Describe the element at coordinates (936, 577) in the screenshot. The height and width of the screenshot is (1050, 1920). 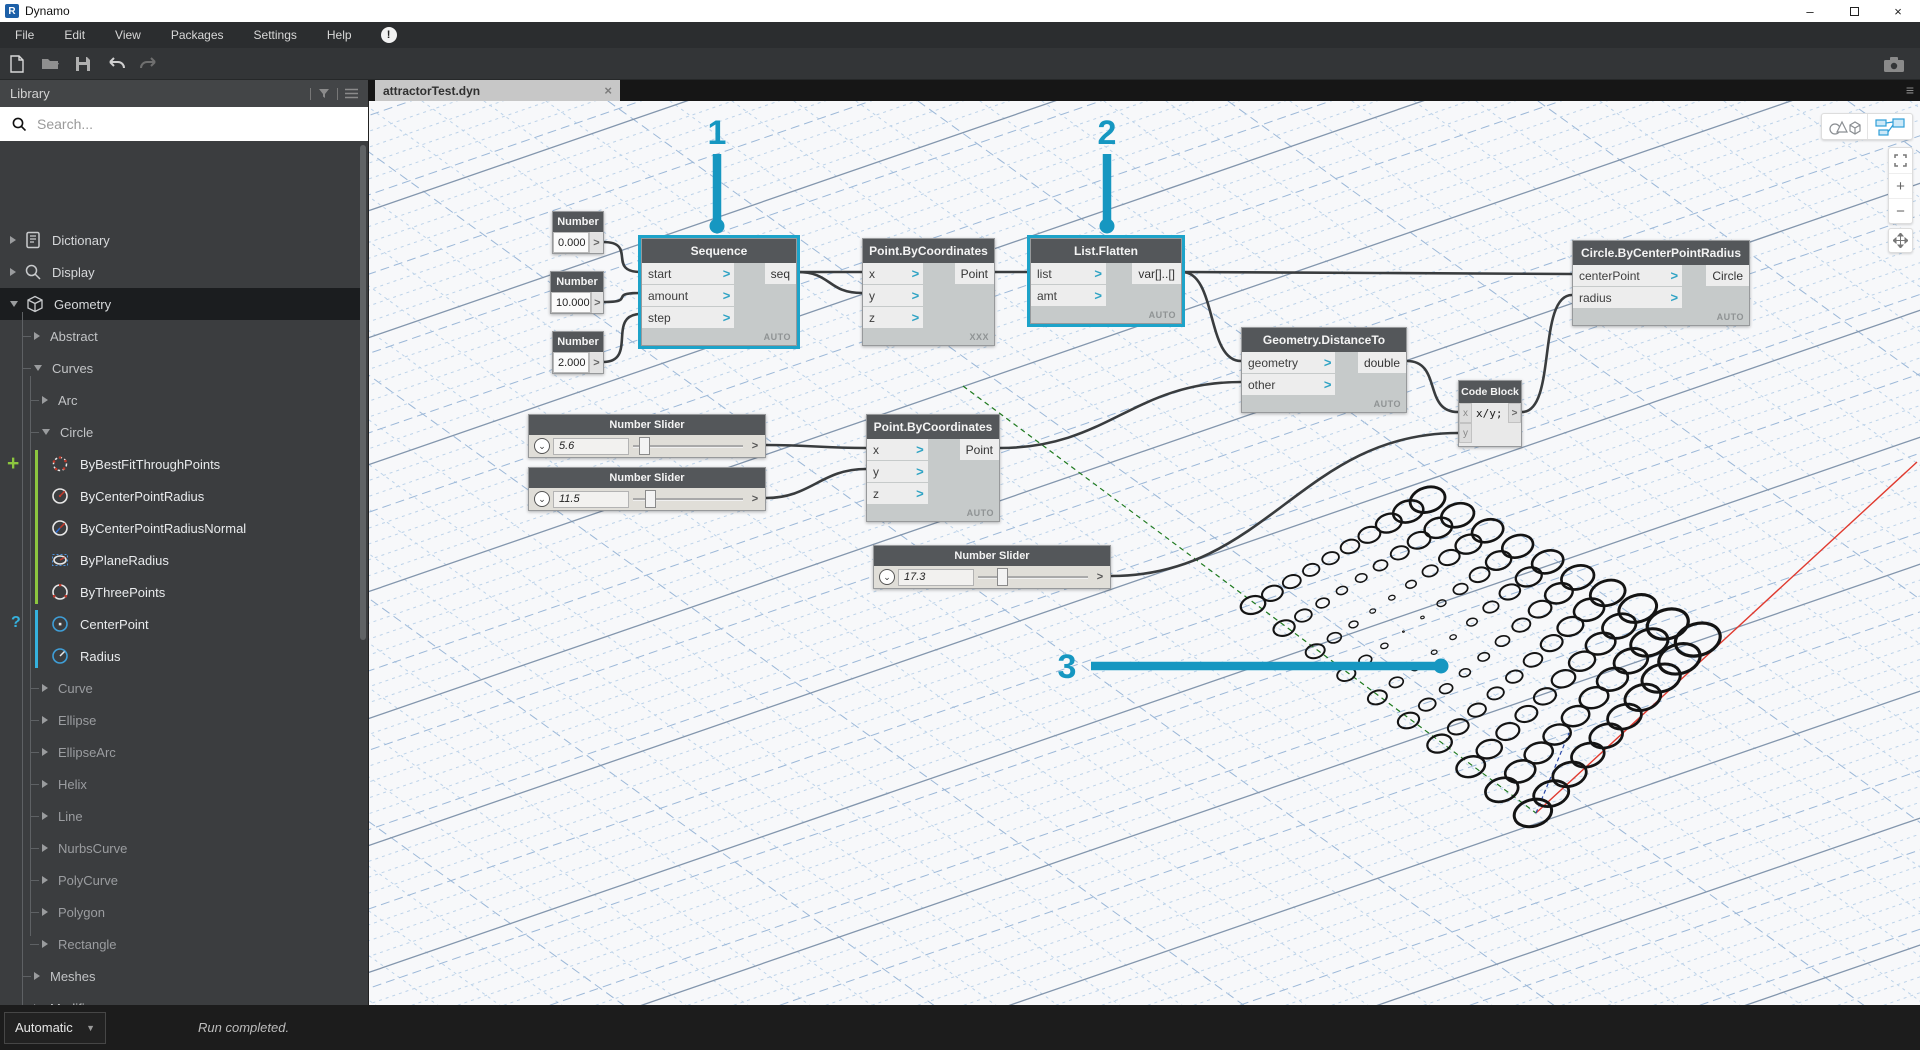
I see `slider-value-field: 17.3` at that location.